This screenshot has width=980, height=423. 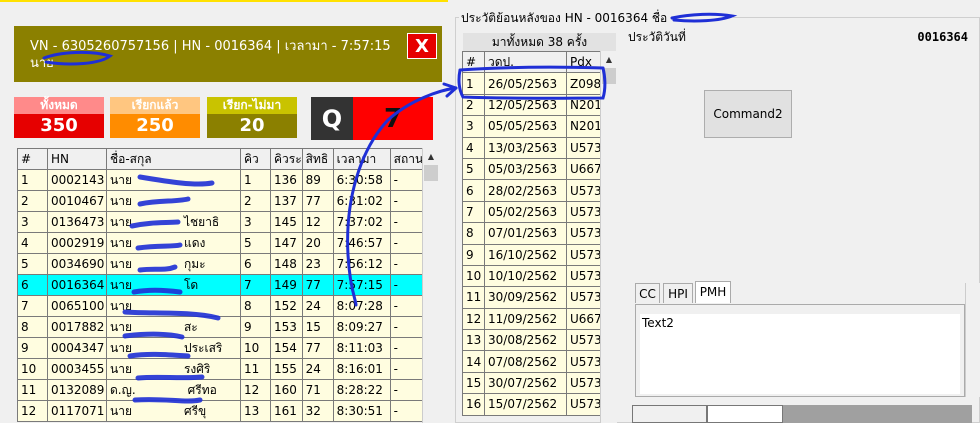 I want to click on col-queue-ref-cell: 155, so click(x=286, y=369).